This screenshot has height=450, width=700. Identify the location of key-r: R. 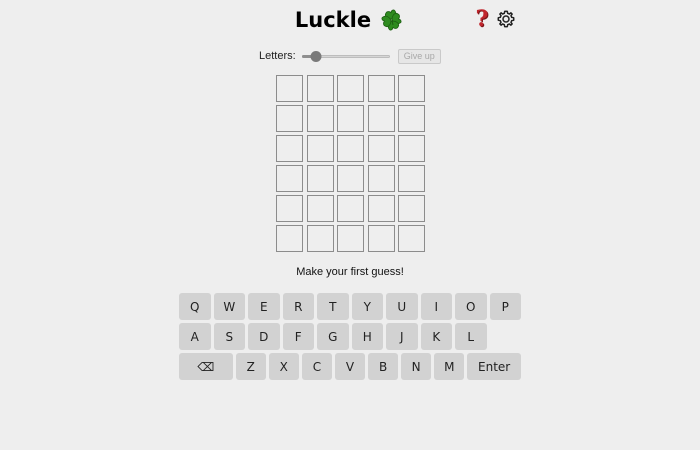
(298, 306).